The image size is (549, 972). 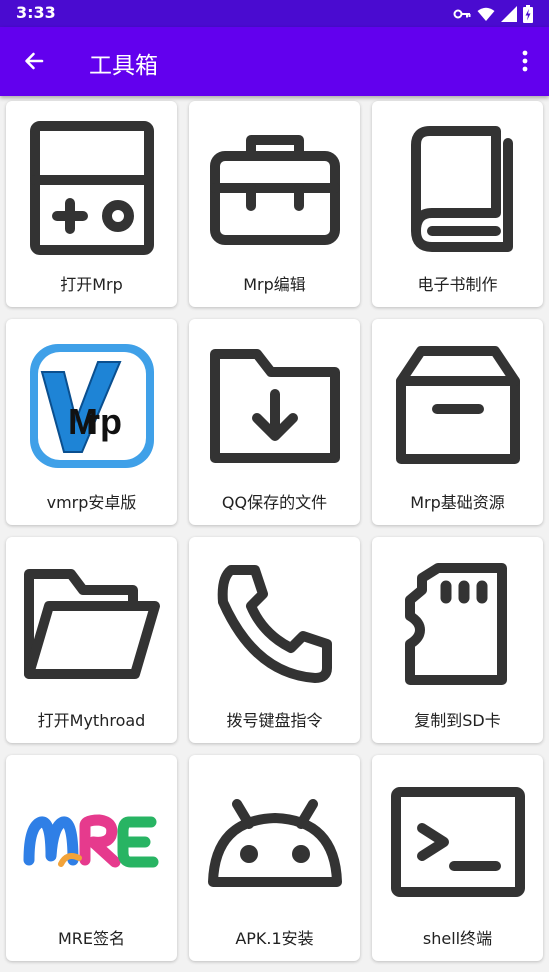 I want to click on tool-card-qq-files: QQ保存的文件, so click(x=274, y=422).